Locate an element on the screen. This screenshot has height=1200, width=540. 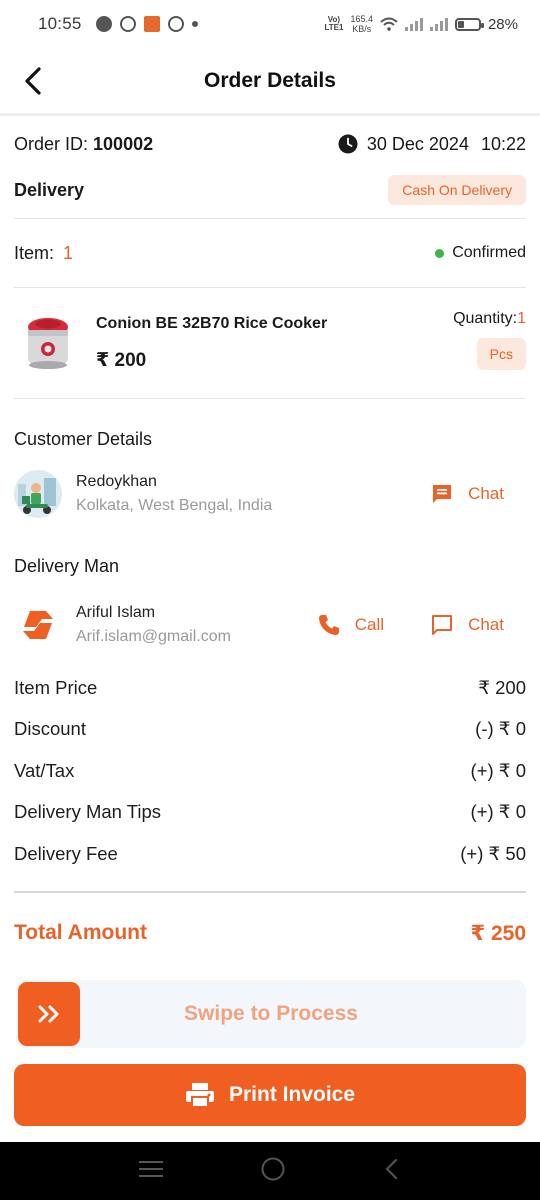
app-notification-icon is located at coordinates (151, 24).